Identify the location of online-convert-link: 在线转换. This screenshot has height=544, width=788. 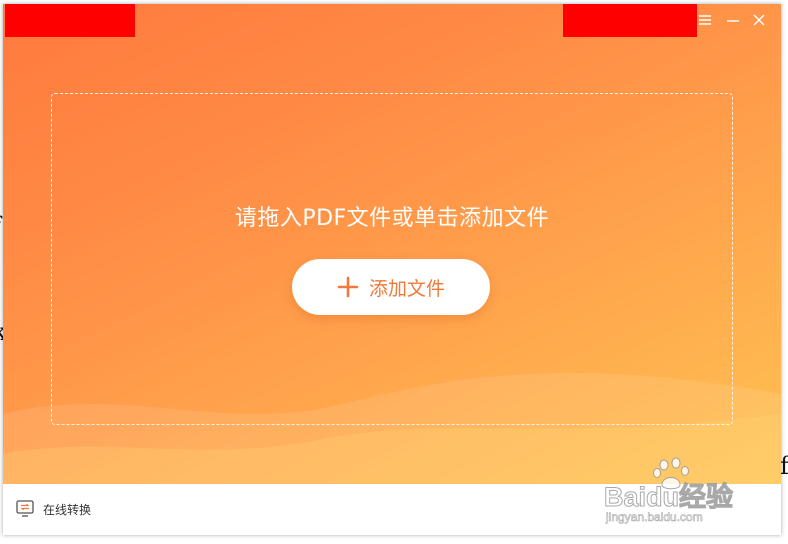
(53, 509).